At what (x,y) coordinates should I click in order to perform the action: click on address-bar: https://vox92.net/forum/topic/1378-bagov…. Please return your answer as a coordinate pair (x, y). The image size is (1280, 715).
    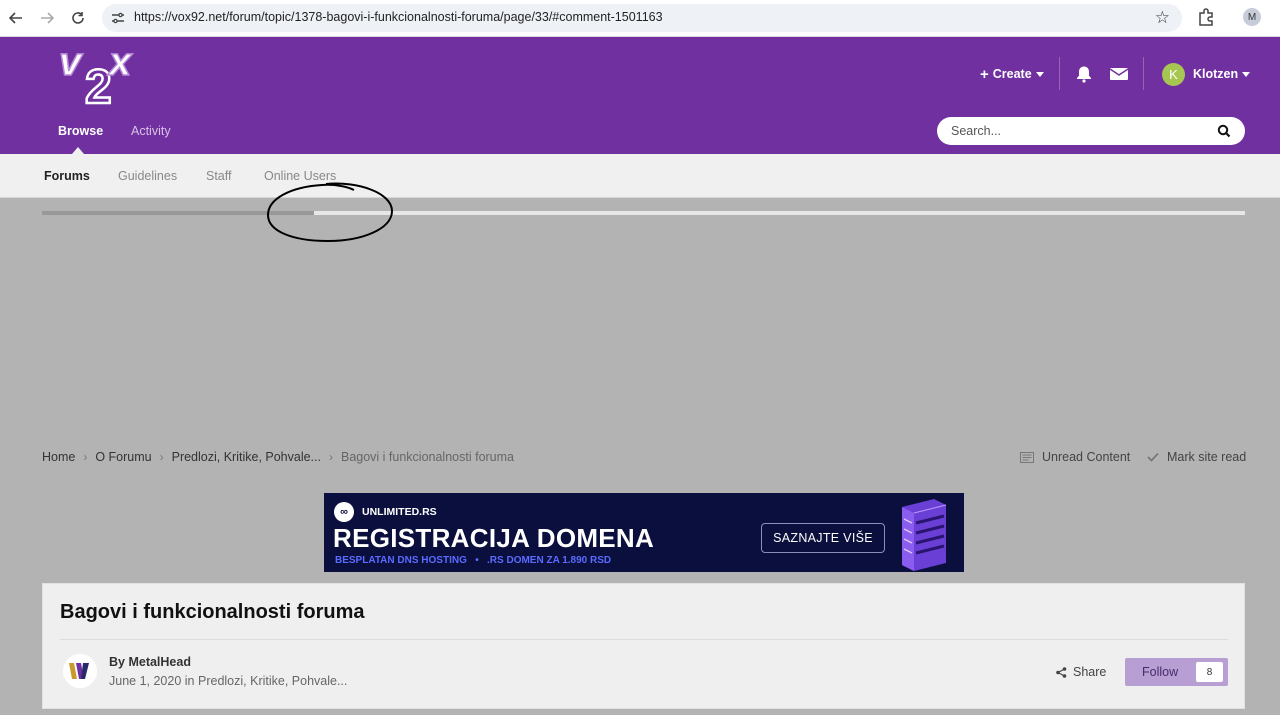
    Looking at the image, I should click on (642, 18).